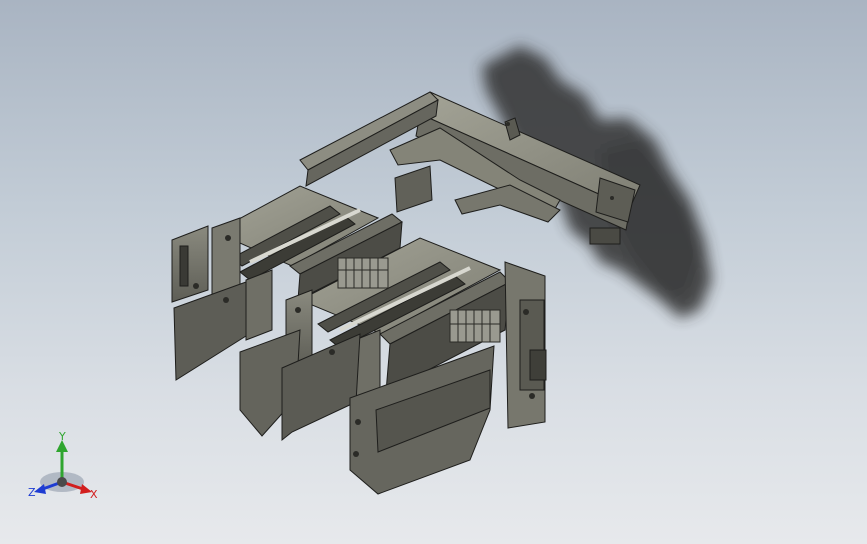 This screenshot has width=867, height=544. Describe the element at coordinates (94, 494) in the screenshot. I see `x-axis-label: X` at that location.